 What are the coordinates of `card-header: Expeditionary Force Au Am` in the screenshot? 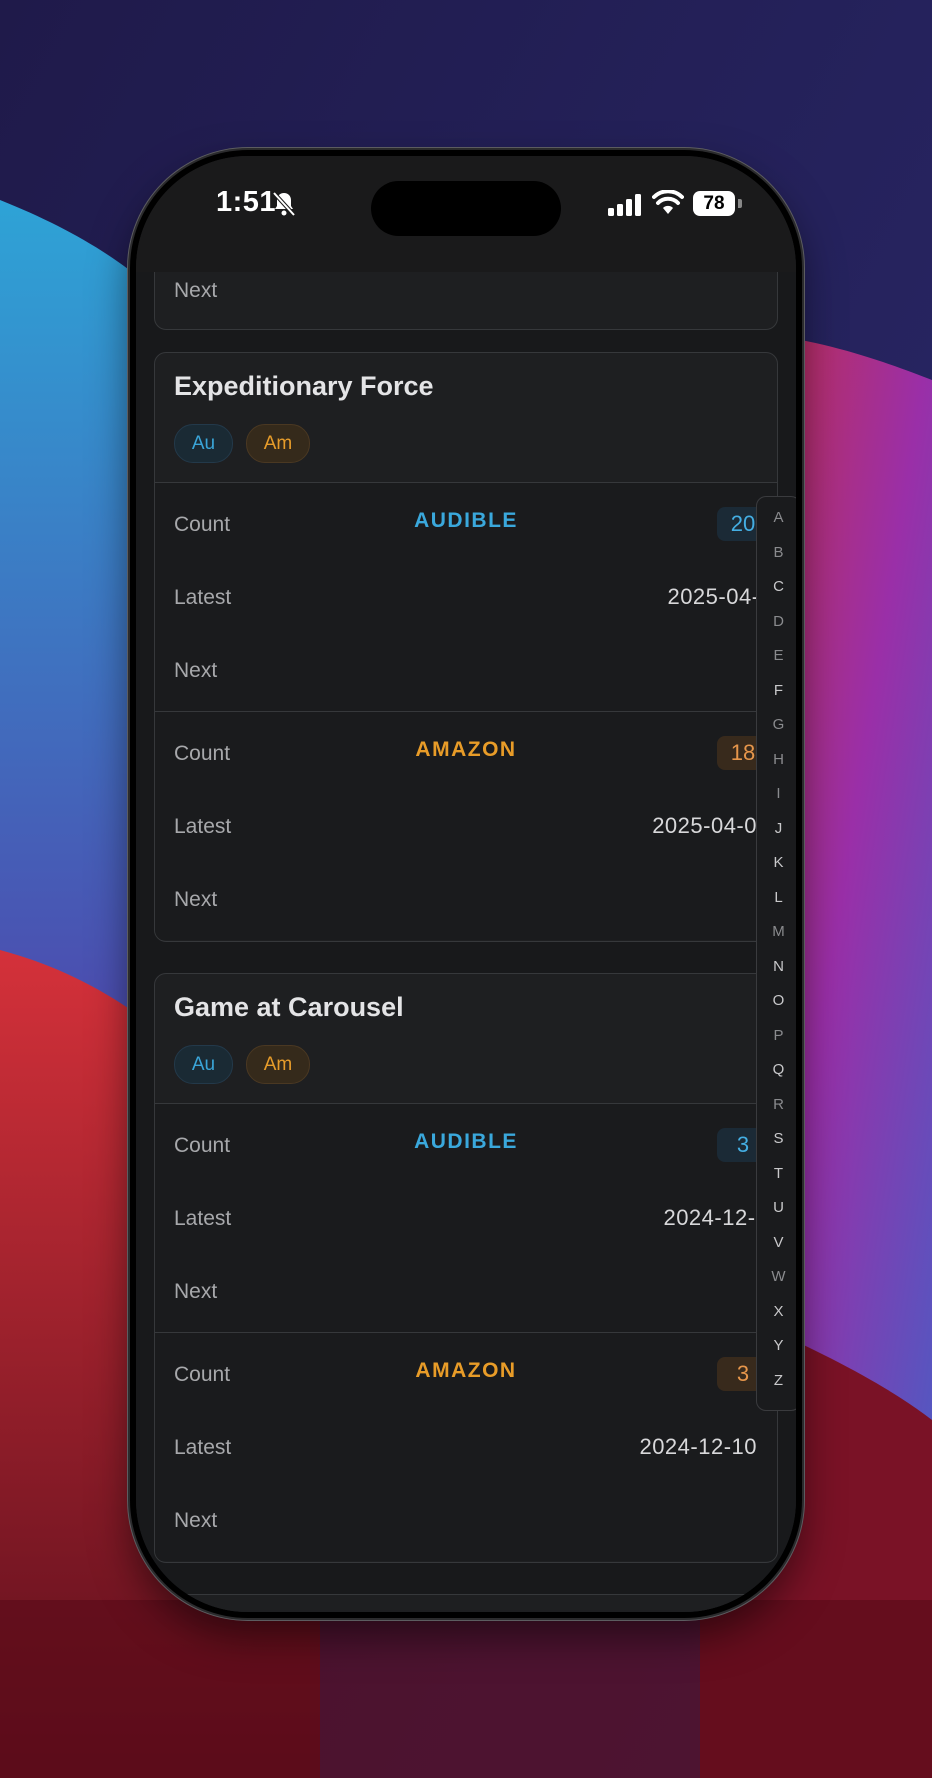 It's located at (466, 418).